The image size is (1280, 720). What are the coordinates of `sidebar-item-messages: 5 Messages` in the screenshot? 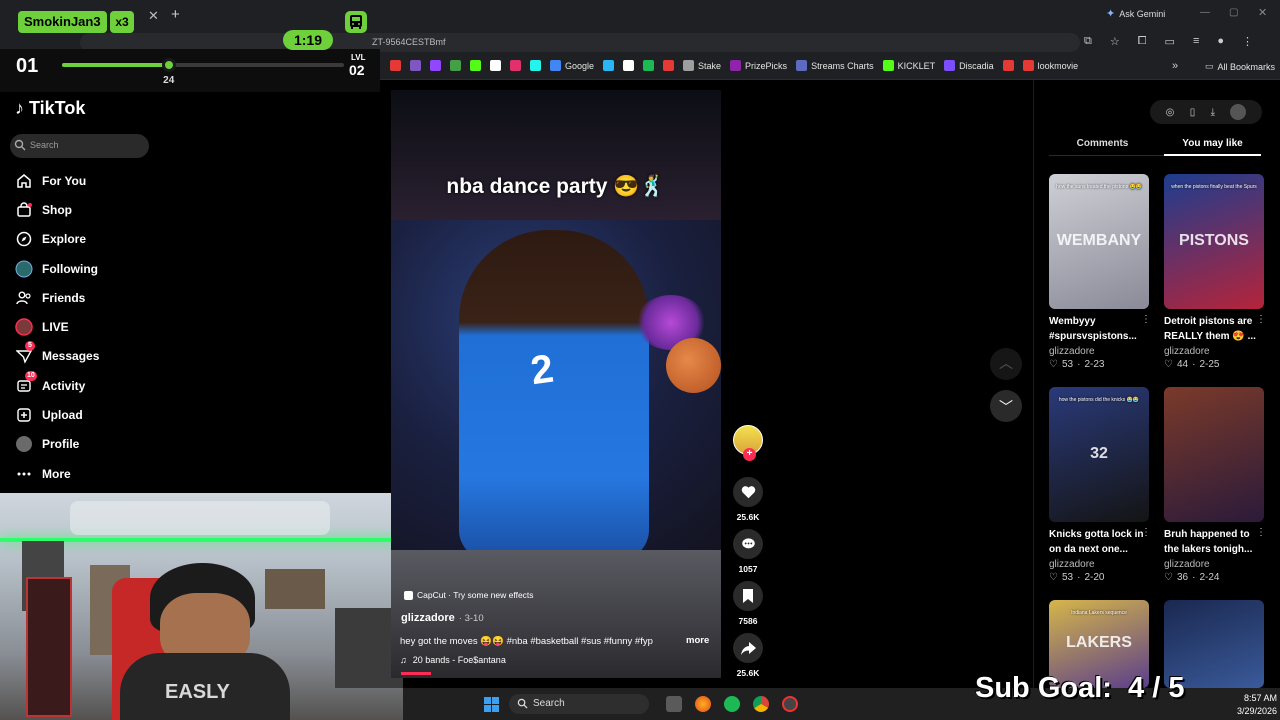 It's located at (57, 354).